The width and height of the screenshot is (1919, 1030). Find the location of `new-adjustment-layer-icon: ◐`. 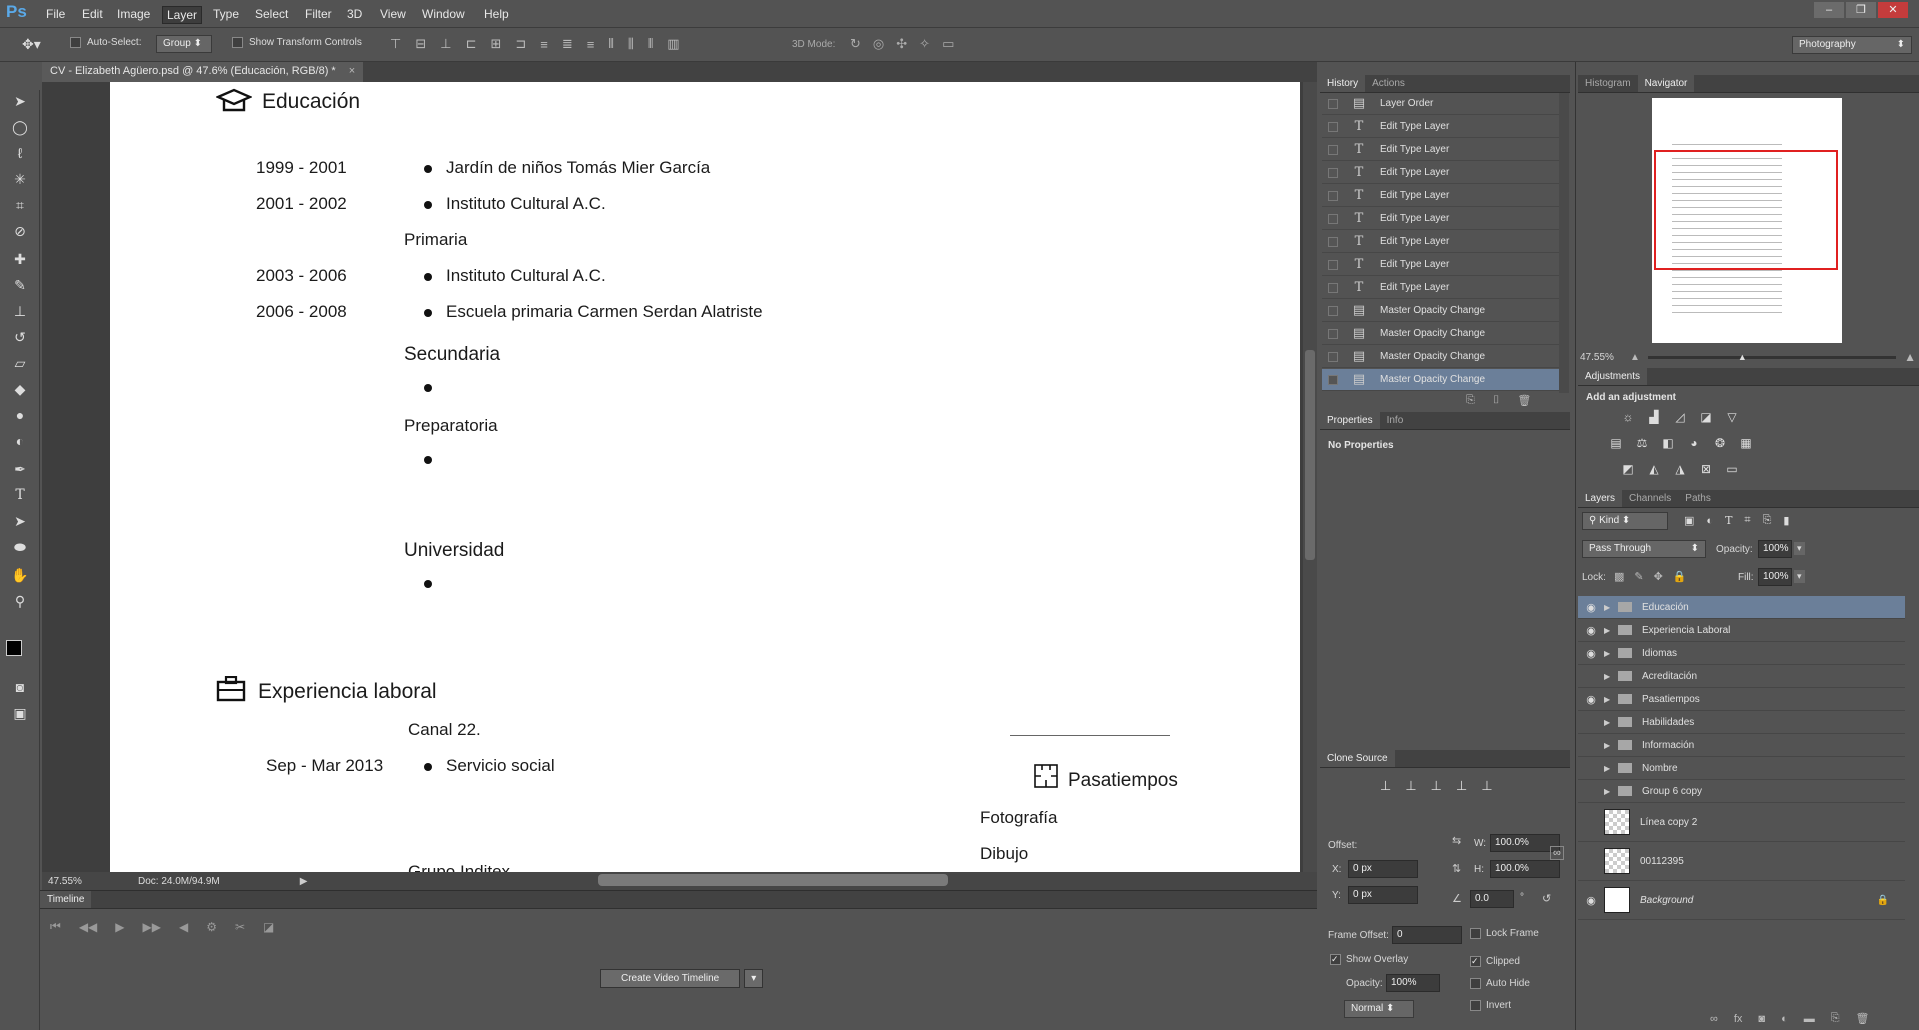

new-adjustment-layer-icon: ◐ is located at coordinates (1784, 1019).